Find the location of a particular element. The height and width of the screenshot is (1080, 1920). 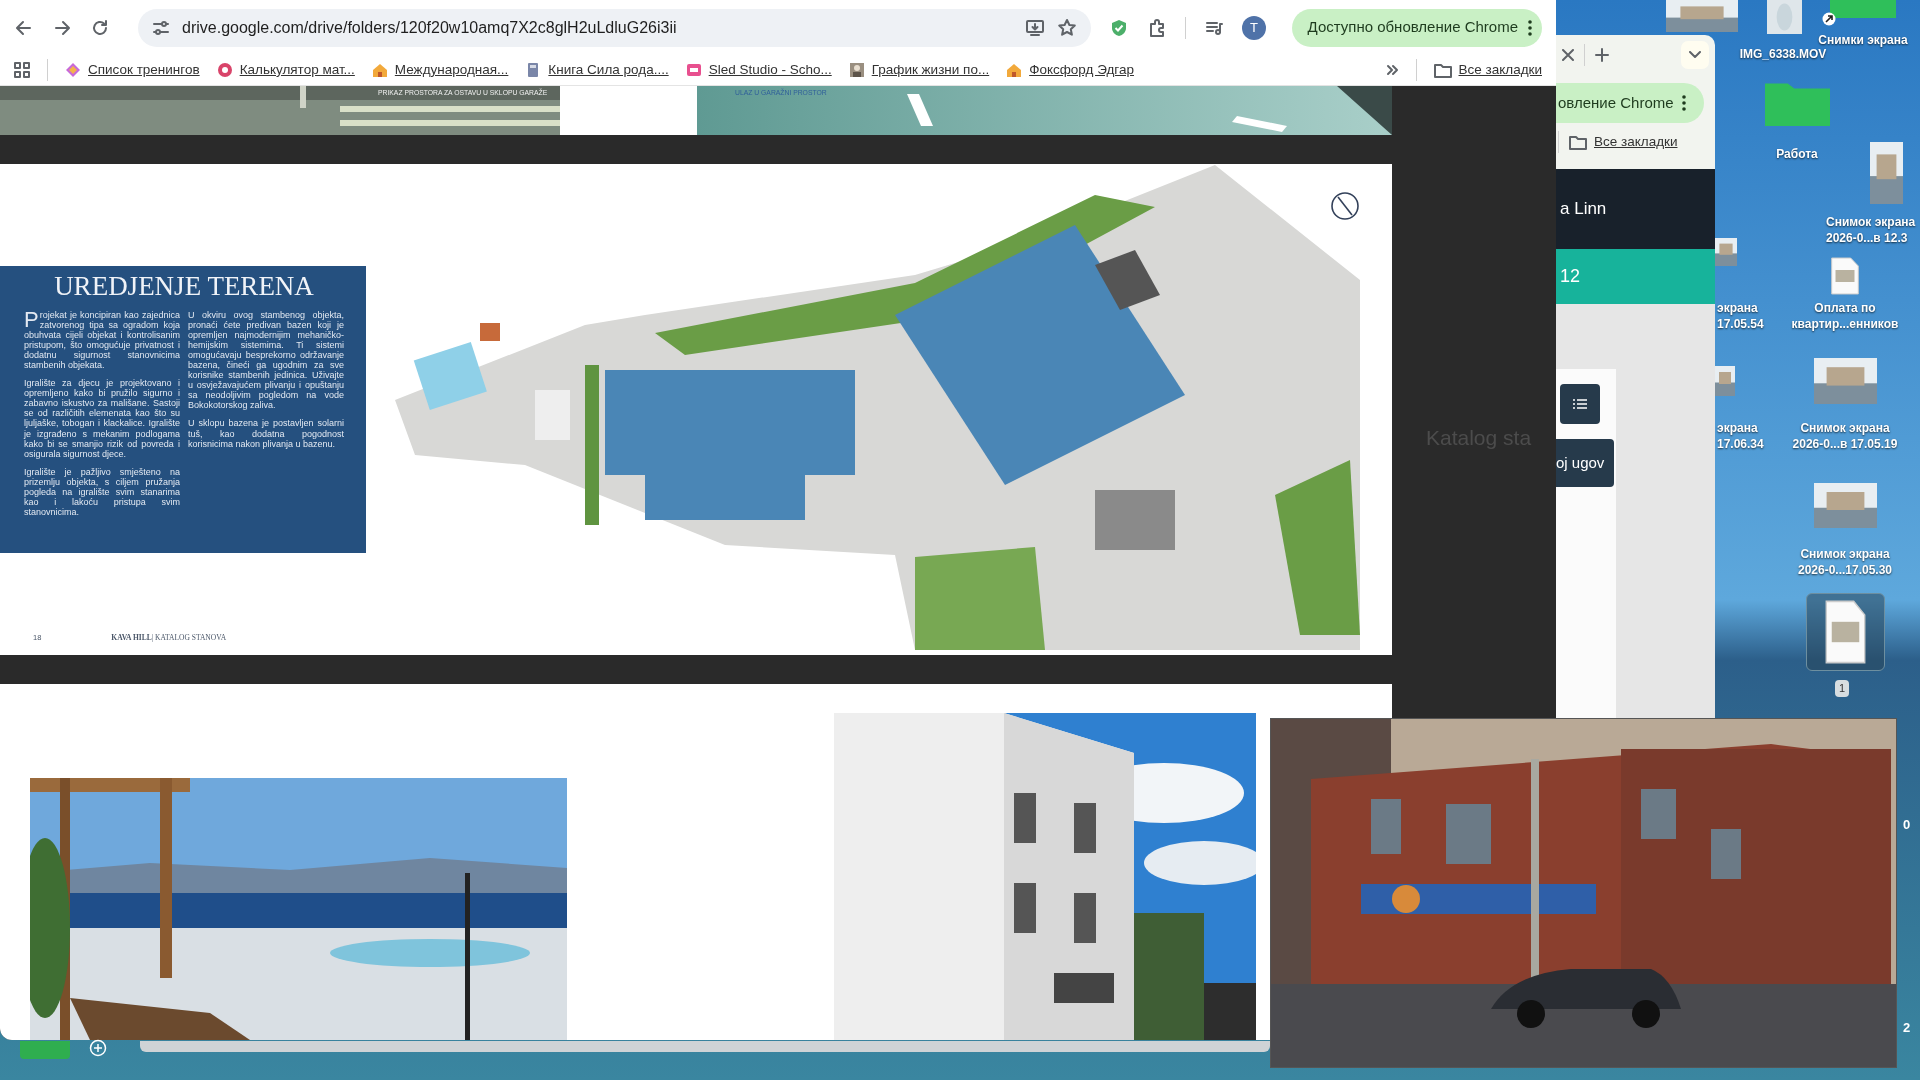

page-title: UREDJENJE TERENA is located at coordinates (184, 287).